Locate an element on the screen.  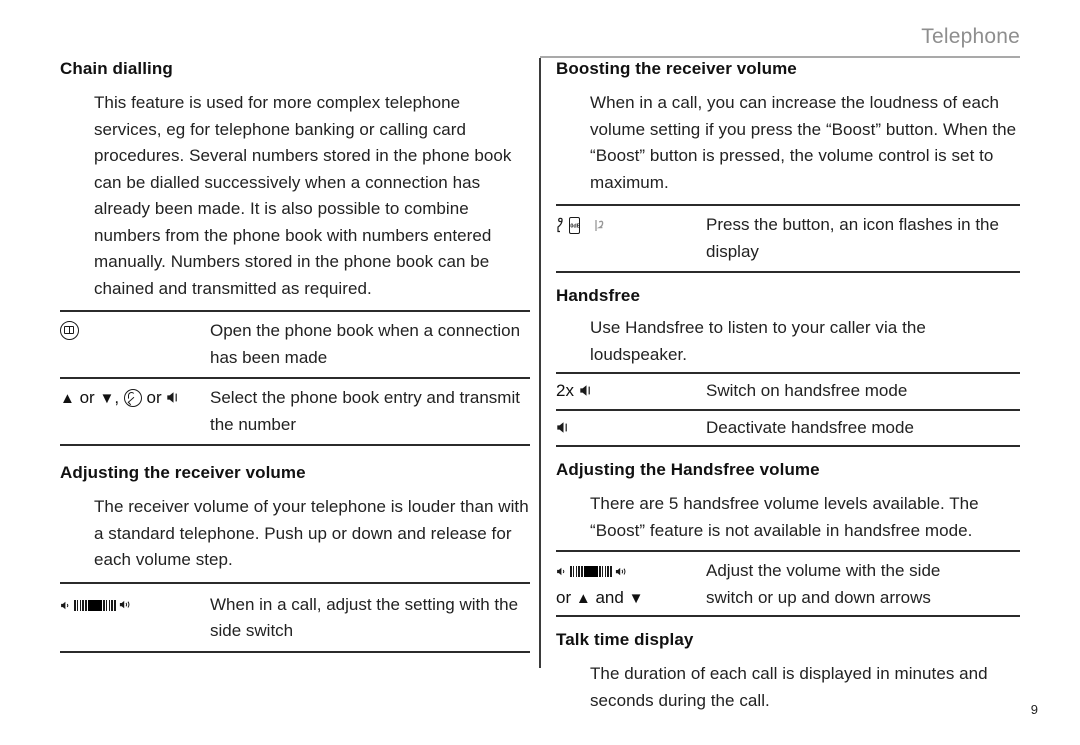
instruction-icons-deactivate-handsfree is located at coordinates (631, 428).